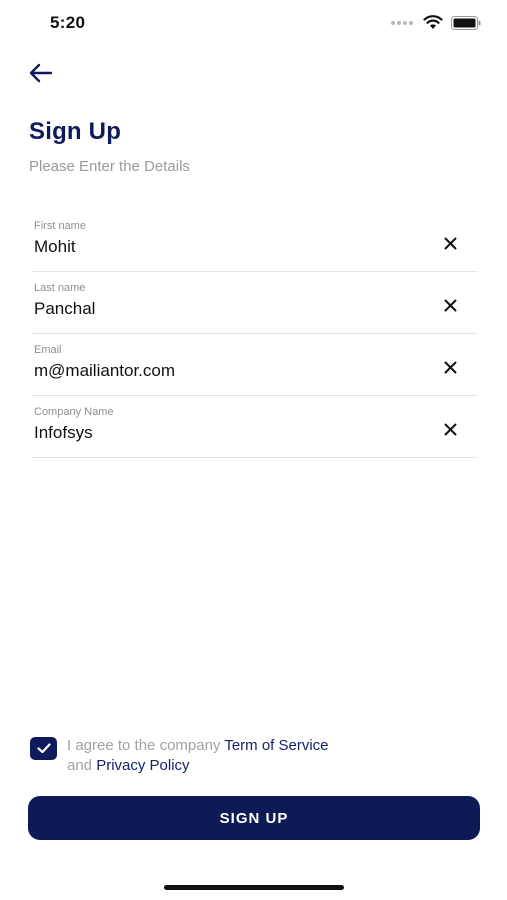  I want to click on page-subtitle: Please Enter the Details, so click(109, 166).